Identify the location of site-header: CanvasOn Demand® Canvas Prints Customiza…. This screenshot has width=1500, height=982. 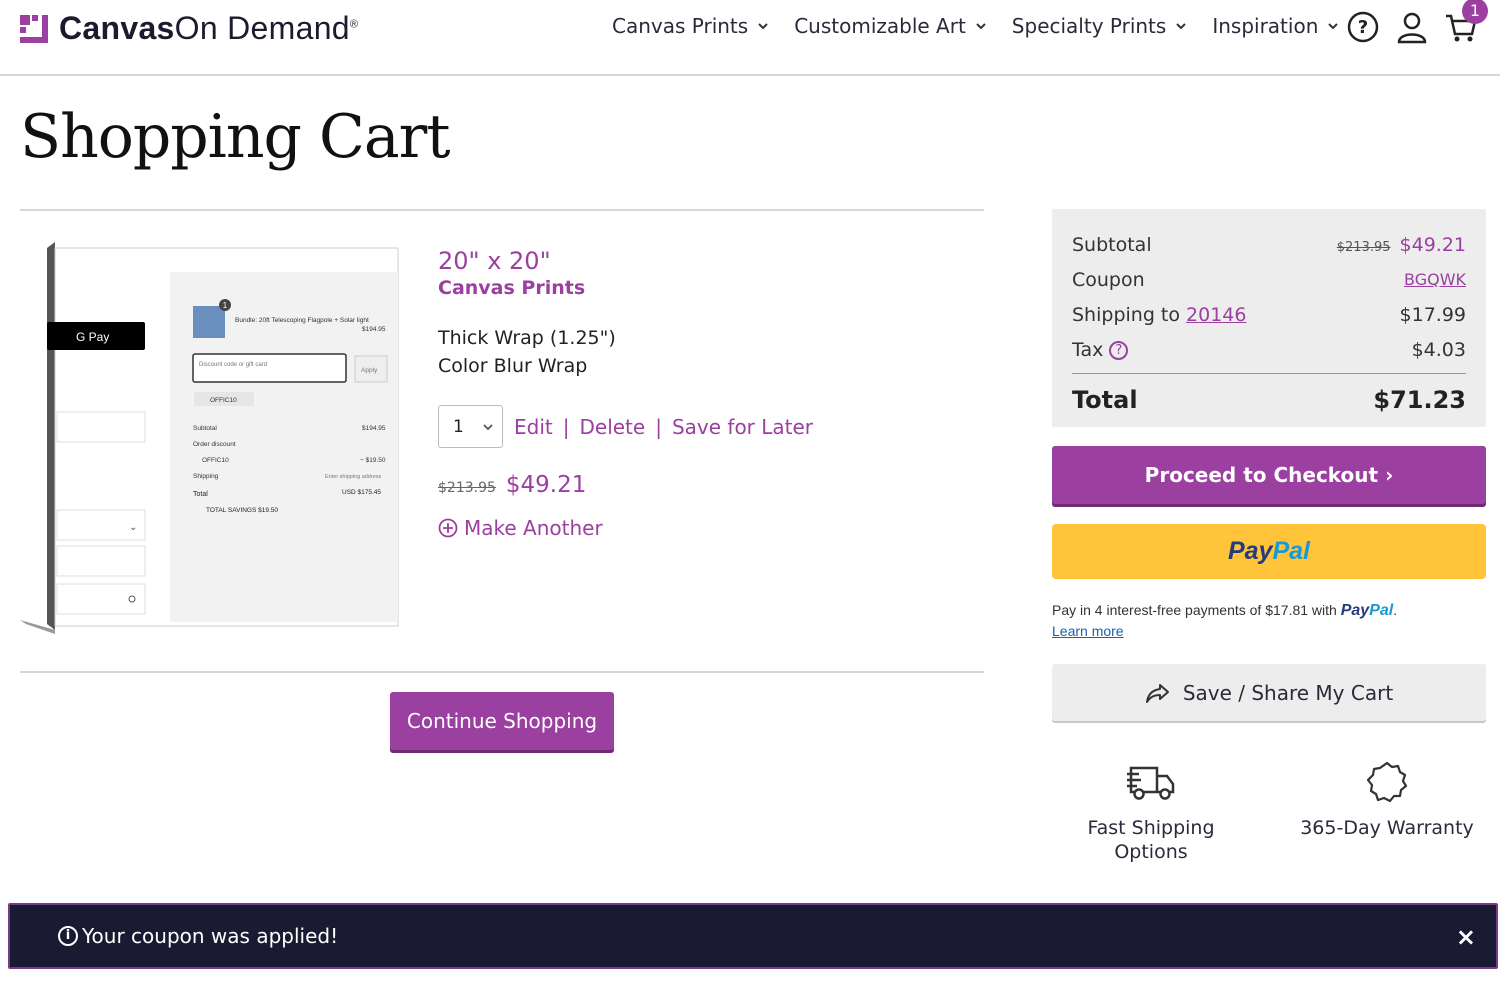
(750, 38).